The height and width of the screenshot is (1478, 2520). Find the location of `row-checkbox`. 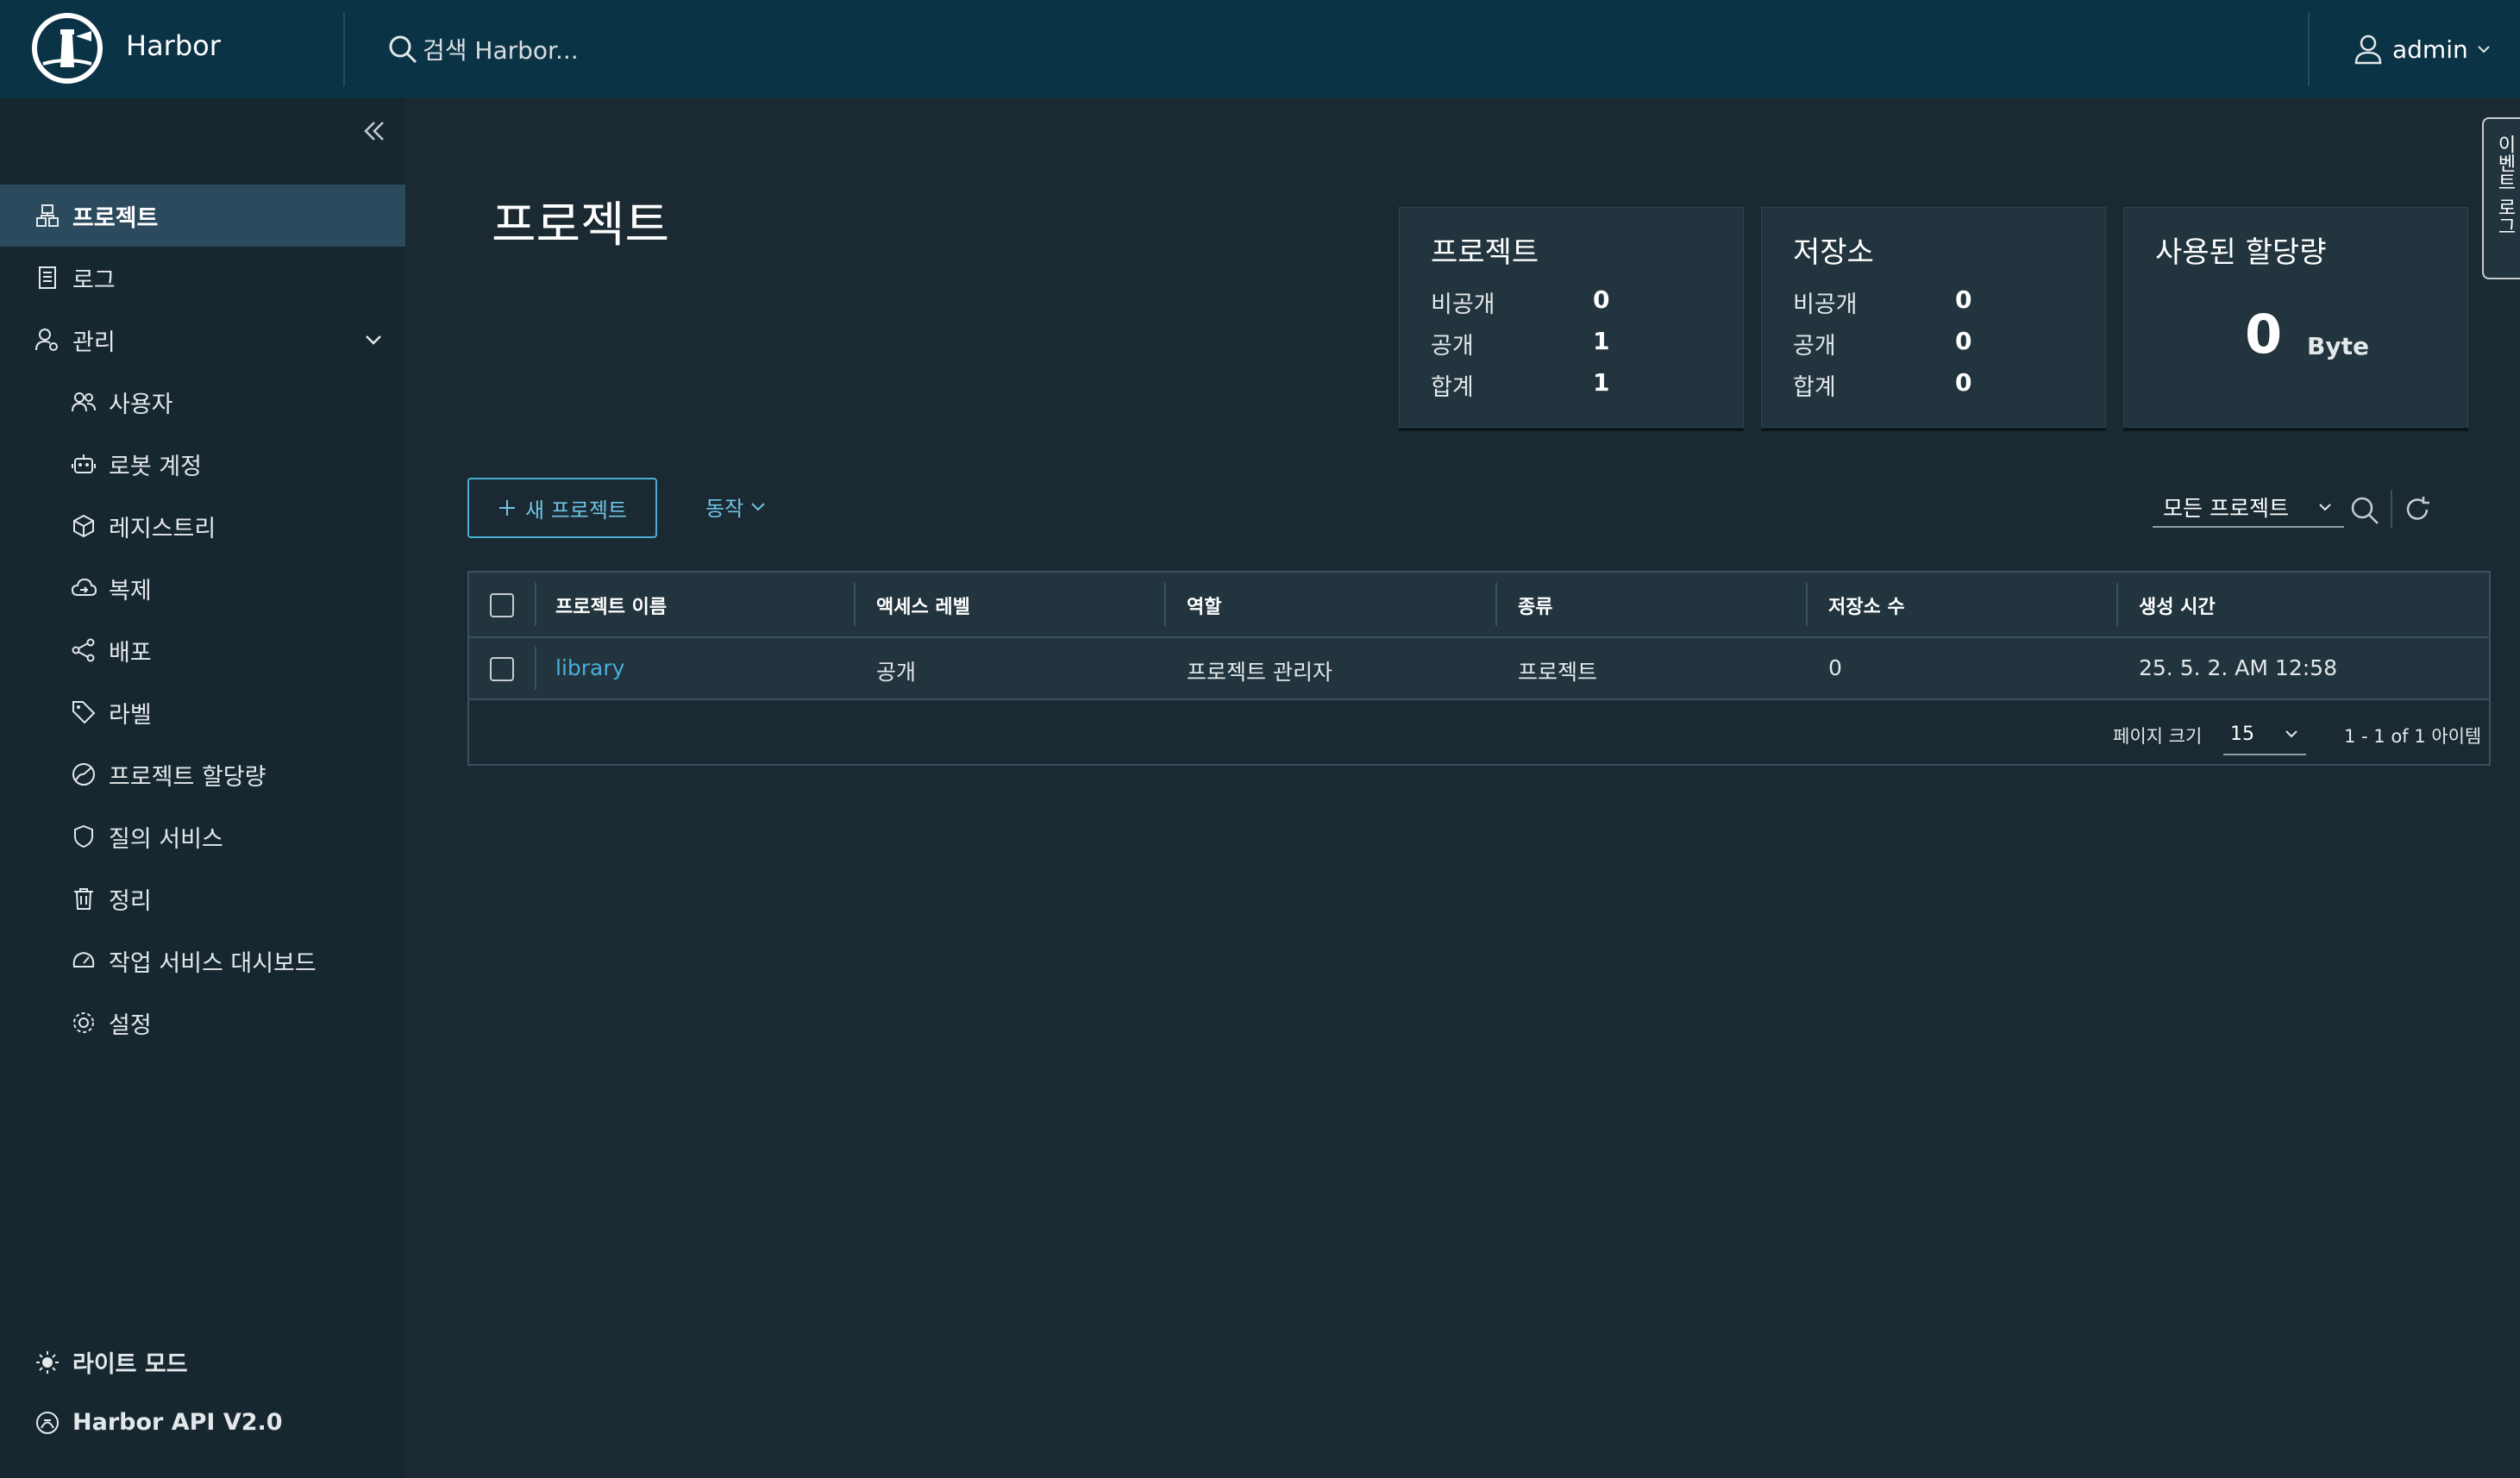

row-checkbox is located at coordinates (502, 669).